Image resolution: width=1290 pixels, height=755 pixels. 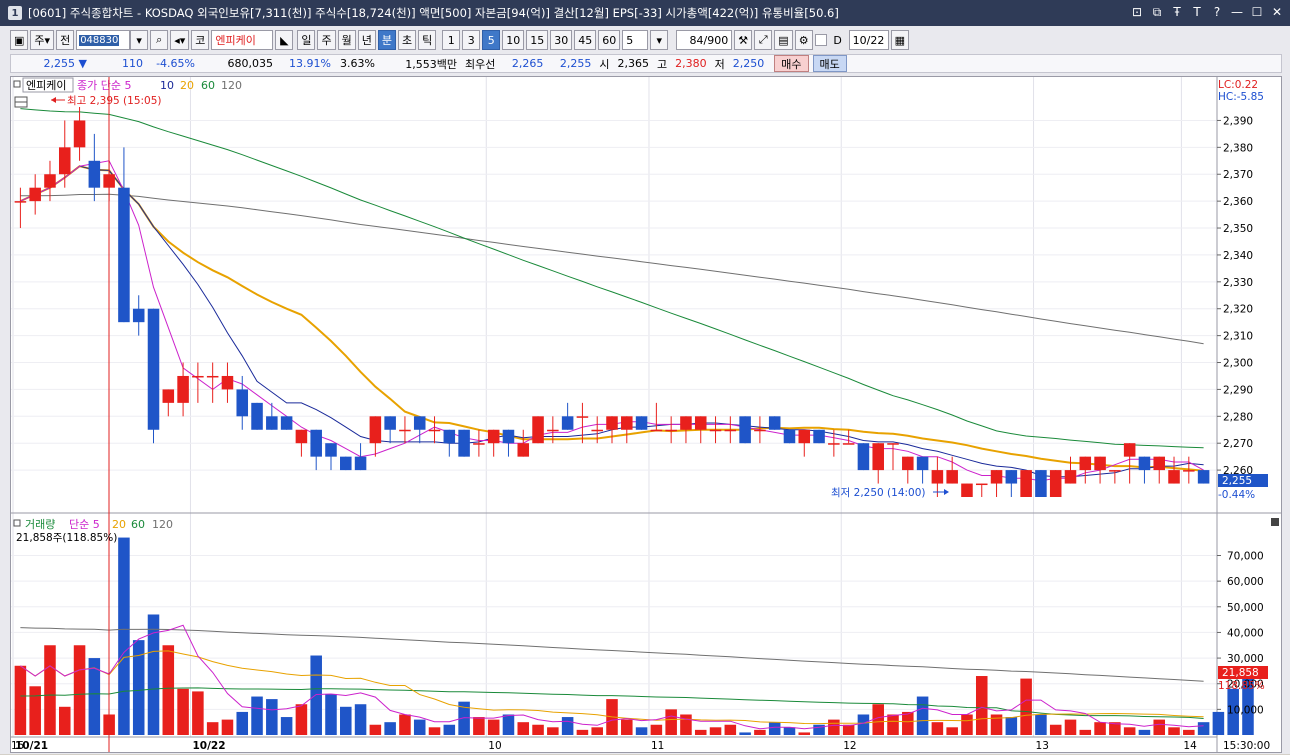 What do you see at coordinates (1238, 283) in the screenshot?
I see `price-tick-label: 2,330` at bounding box center [1238, 283].